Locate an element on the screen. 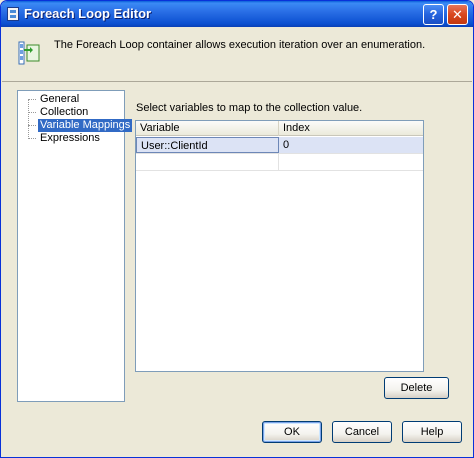  window-title: Foreach Loop Editor is located at coordinates (88, 13).